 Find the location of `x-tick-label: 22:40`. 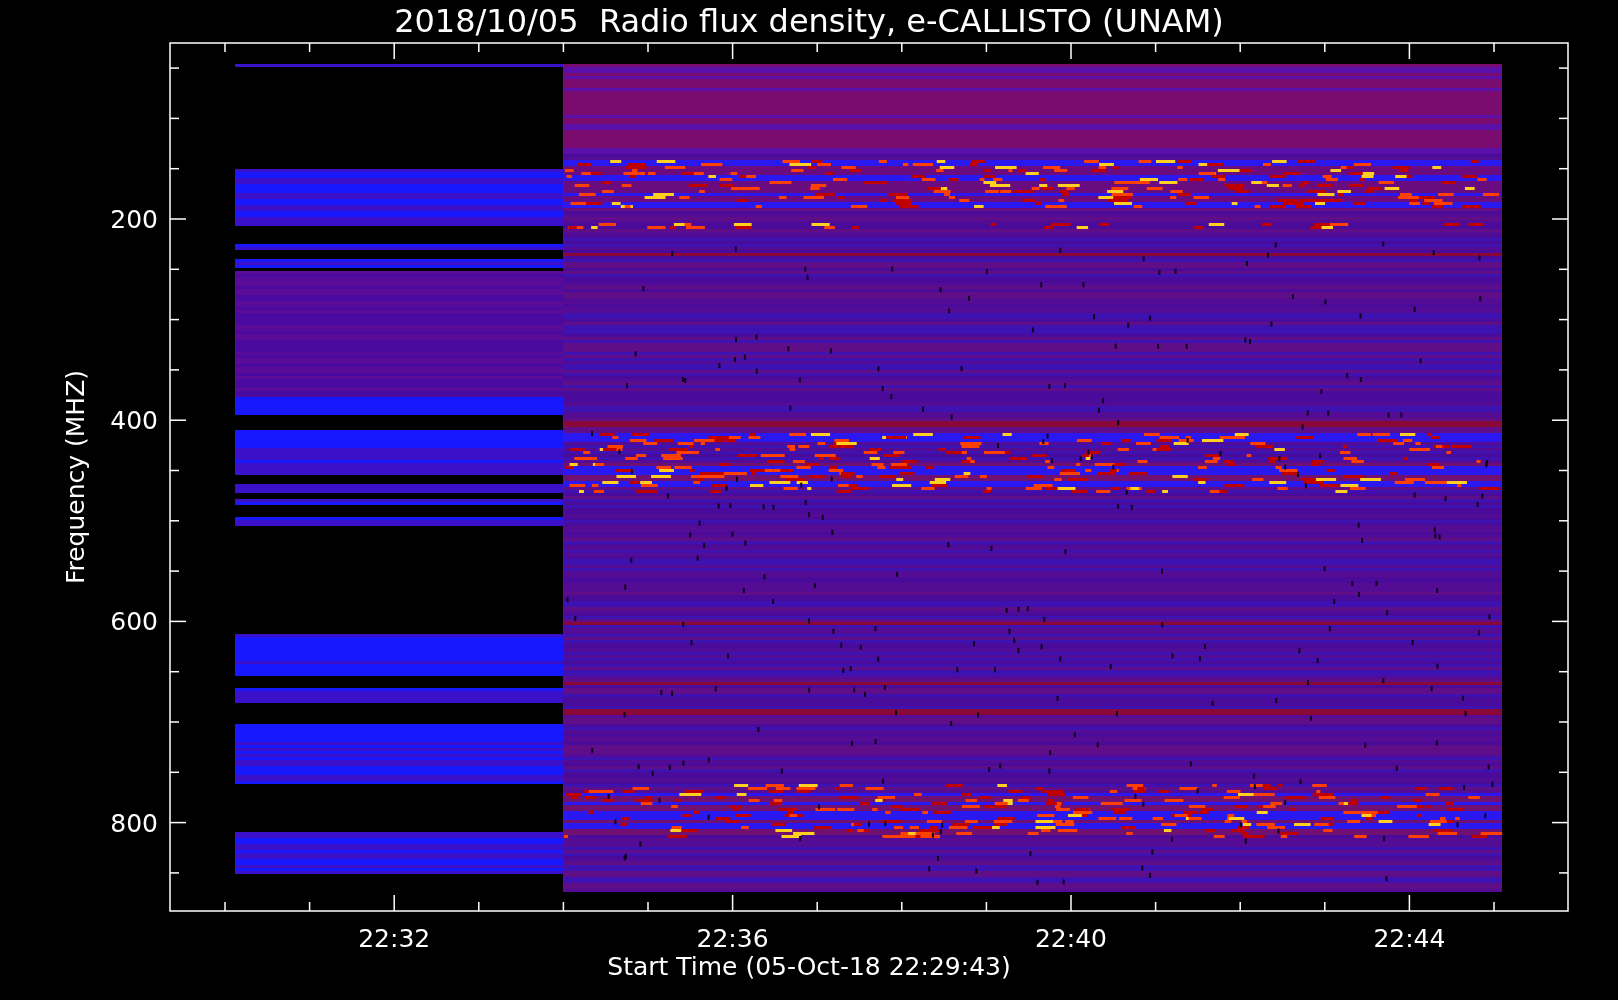

x-tick-label: 22:40 is located at coordinates (1071, 938).